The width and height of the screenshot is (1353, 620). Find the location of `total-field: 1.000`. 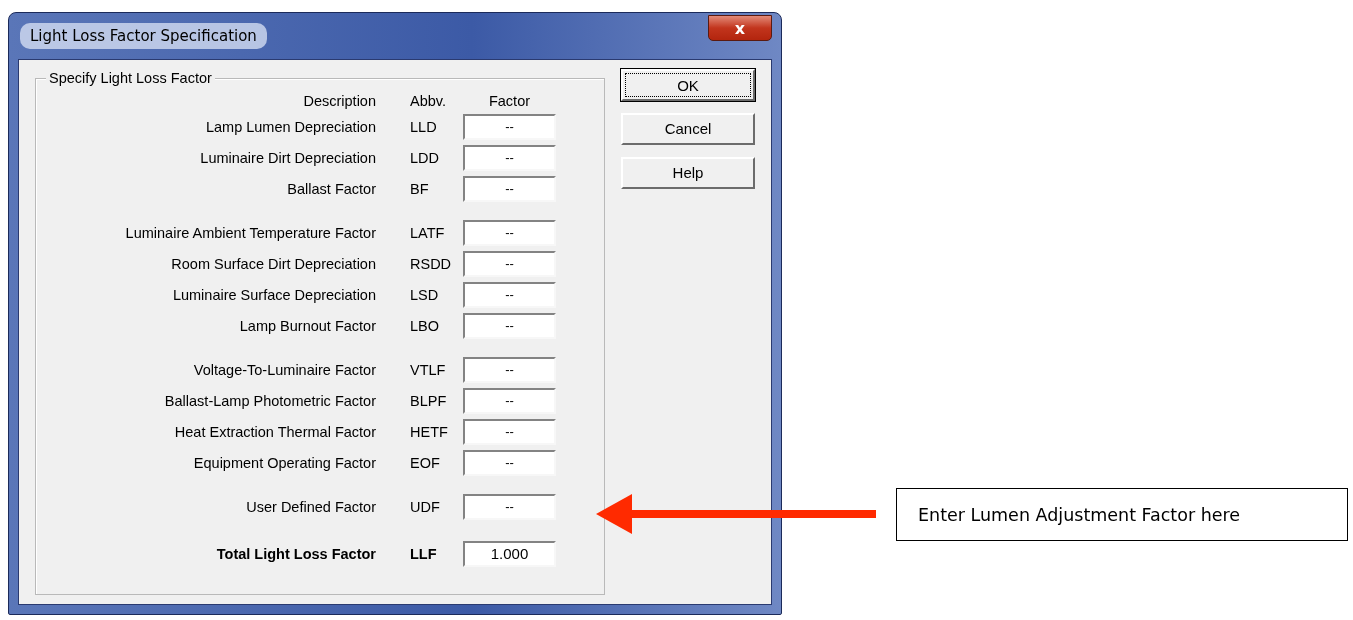

total-field: 1.000 is located at coordinates (509, 554).